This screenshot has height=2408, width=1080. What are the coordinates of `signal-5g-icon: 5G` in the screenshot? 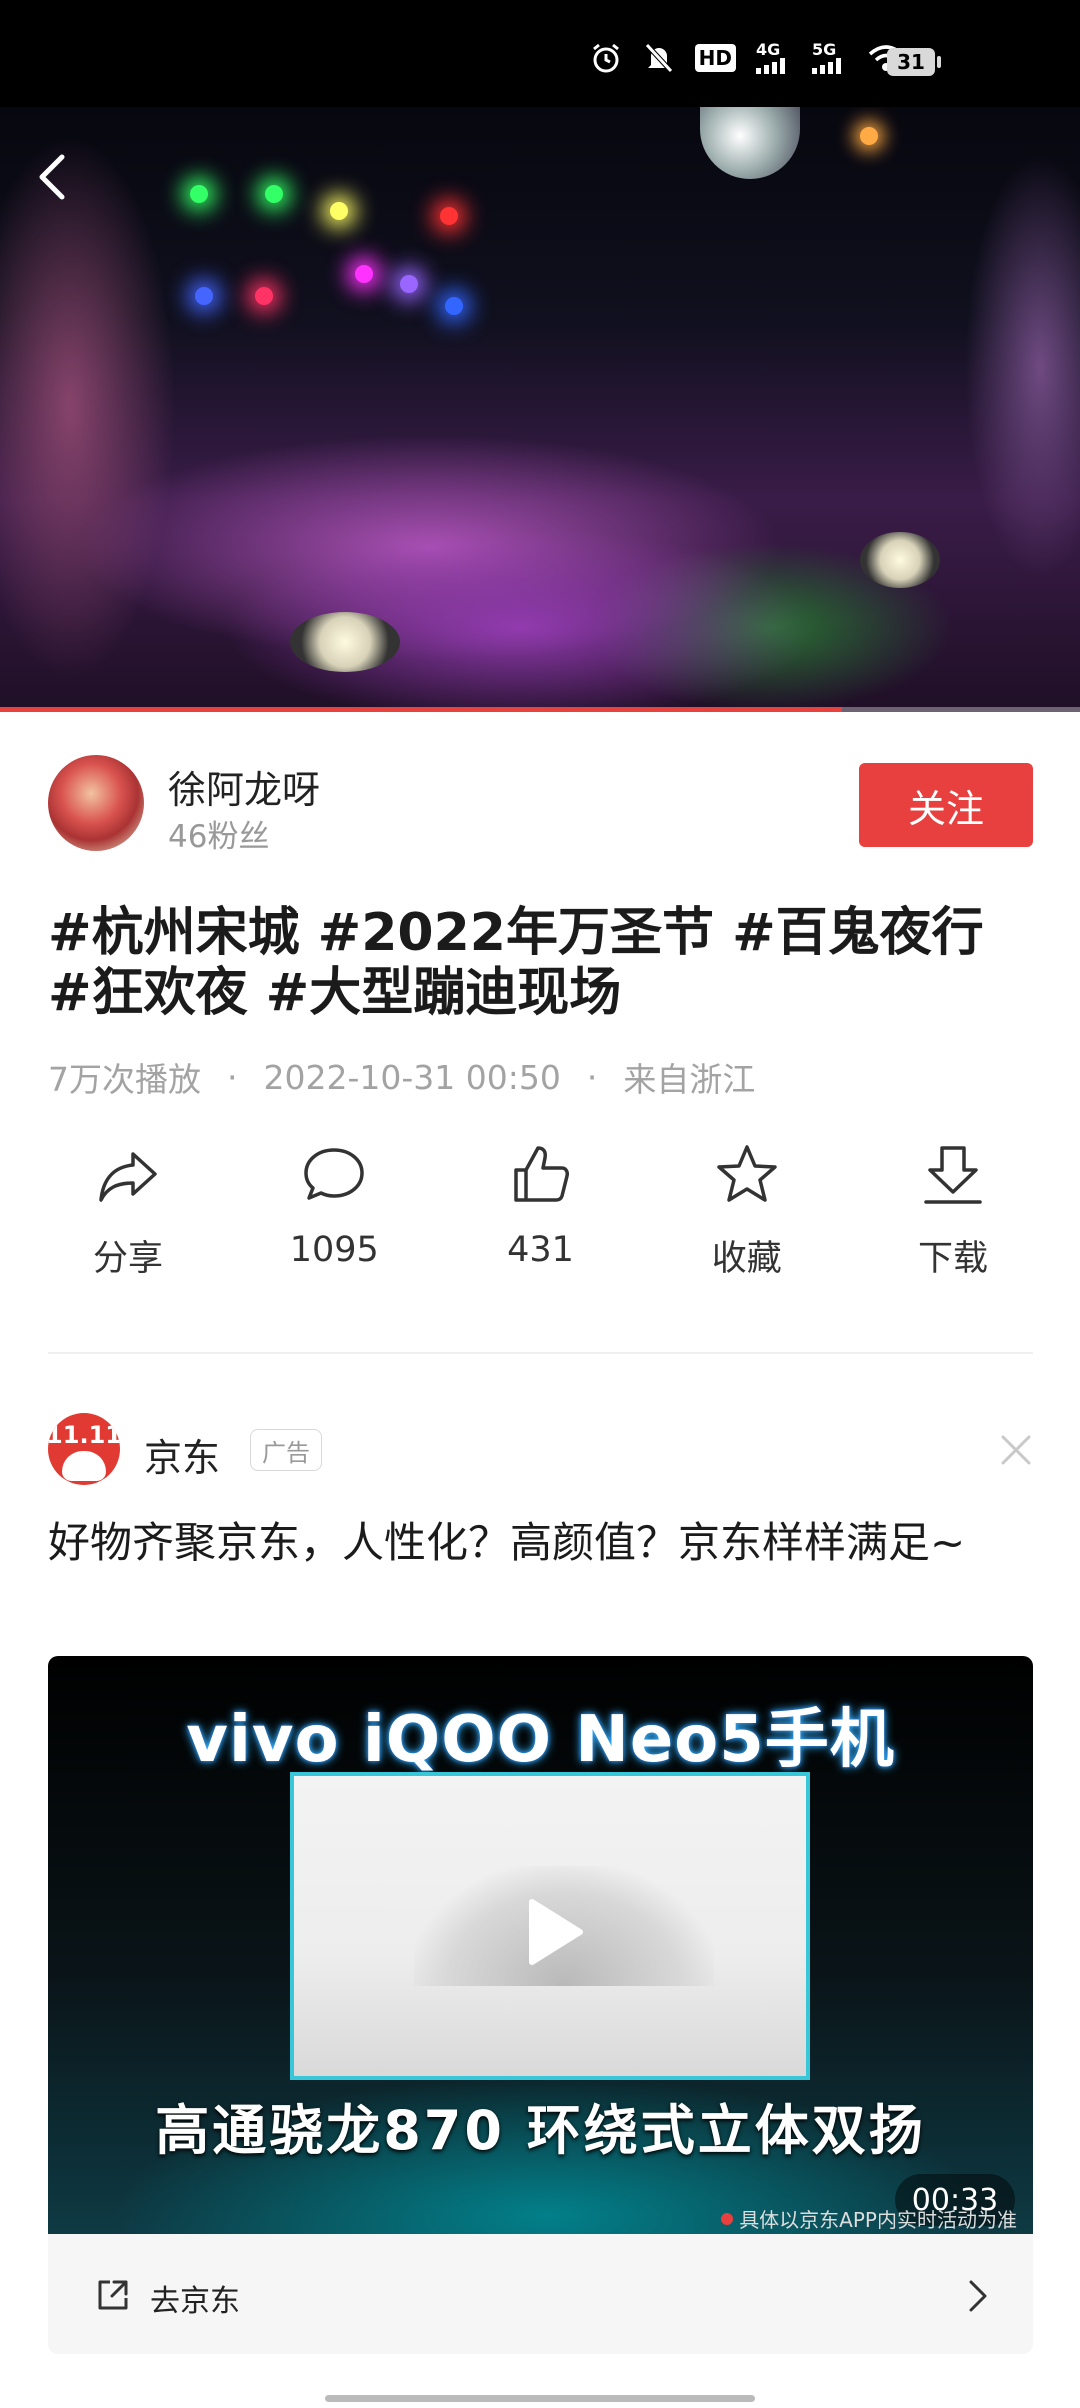 It's located at (830, 58).